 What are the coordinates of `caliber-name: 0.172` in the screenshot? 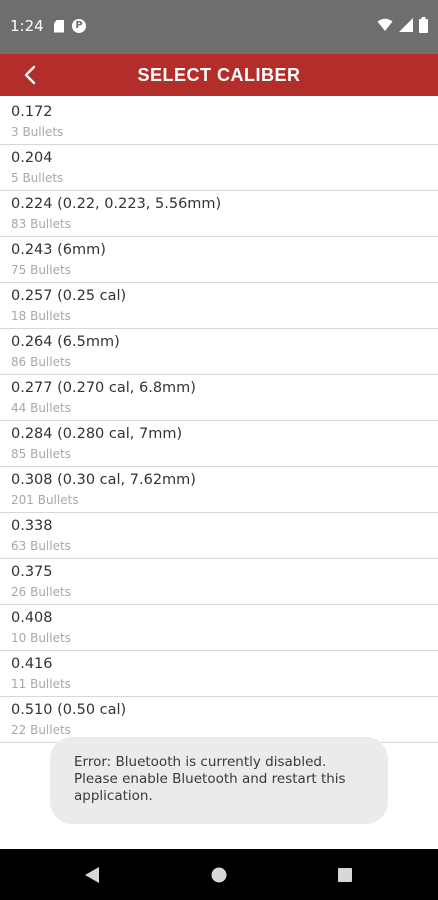 It's located at (32, 112).